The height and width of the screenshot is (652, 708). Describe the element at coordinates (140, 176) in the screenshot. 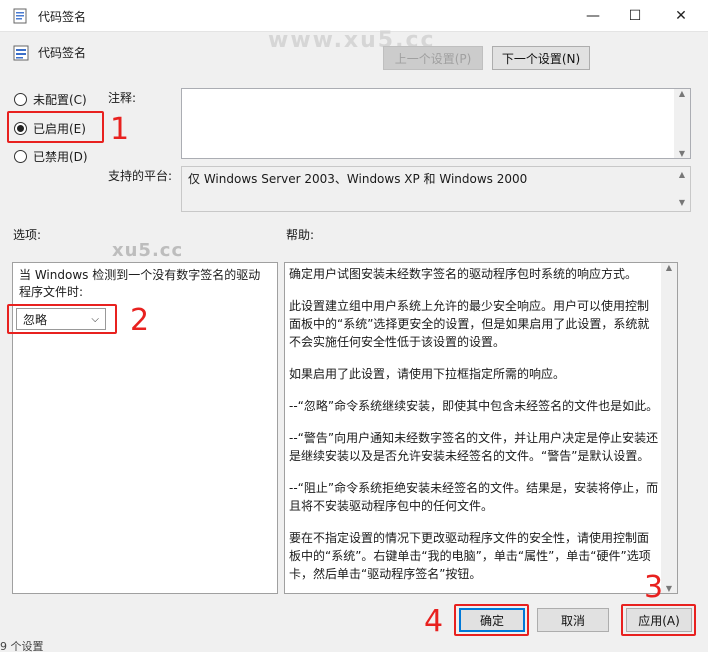

I see `platform-label: 支持的平台:` at that location.